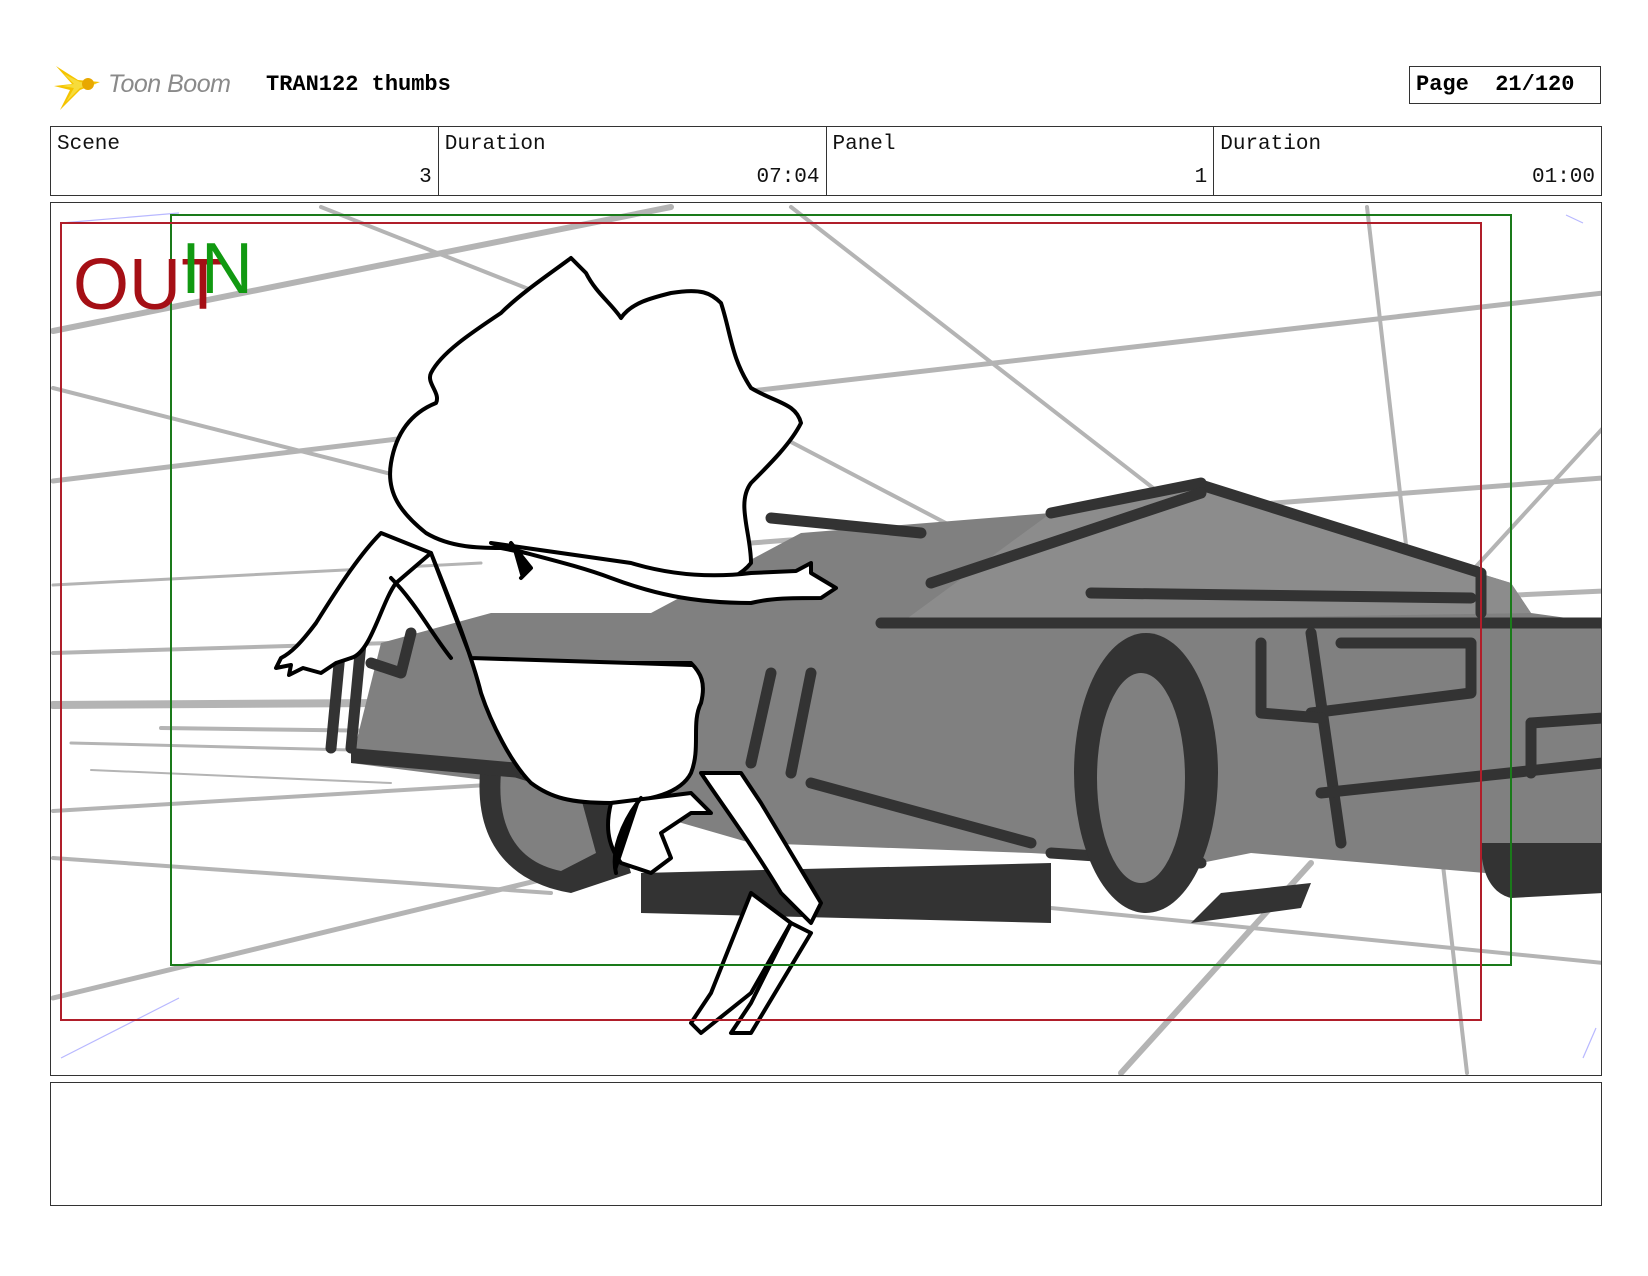  What do you see at coordinates (169, 84) in the screenshot?
I see `logo-text: Toon Boom` at bounding box center [169, 84].